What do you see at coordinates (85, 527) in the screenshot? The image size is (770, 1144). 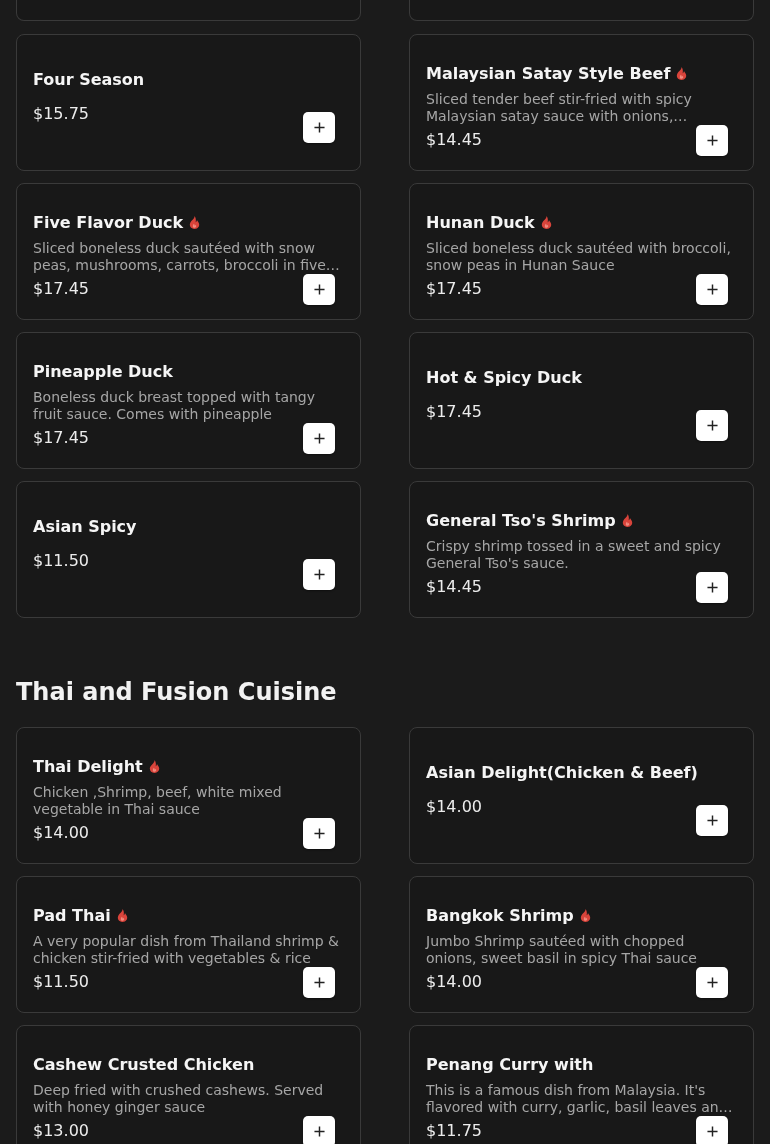 I see `dish-name: Asian Spicy` at bounding box center [85, 527].